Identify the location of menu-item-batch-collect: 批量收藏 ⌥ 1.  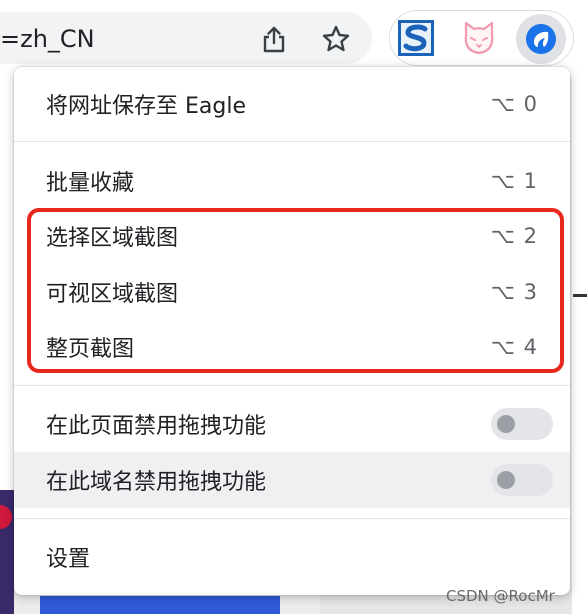
(292, 181).